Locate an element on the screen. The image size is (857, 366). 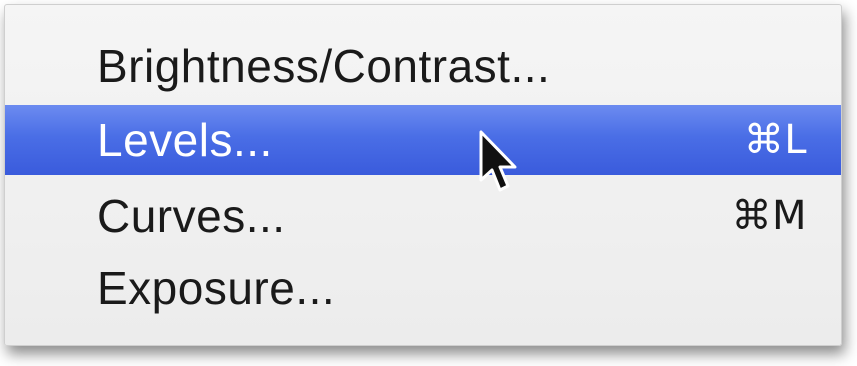
keyboard-shortcut: ⌘M is located at coordinates (769, 216).